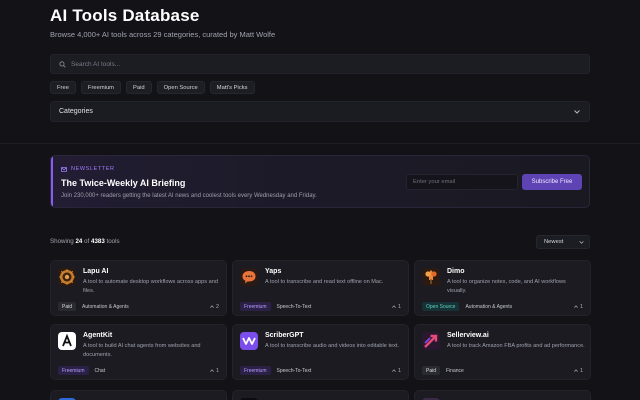 This screenshot has width=640, height=400. What do you see at coordinates (249, 277) in the screenshot?
I see `yaps-logo-icon` at bounding box center [249, 277].